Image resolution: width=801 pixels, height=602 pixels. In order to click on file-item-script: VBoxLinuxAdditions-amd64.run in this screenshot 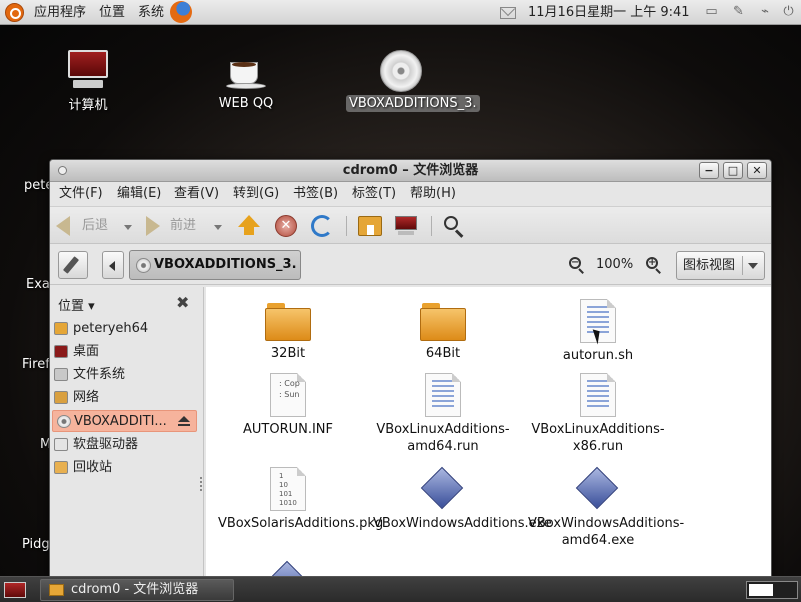, I will do `click(443, 414)`.